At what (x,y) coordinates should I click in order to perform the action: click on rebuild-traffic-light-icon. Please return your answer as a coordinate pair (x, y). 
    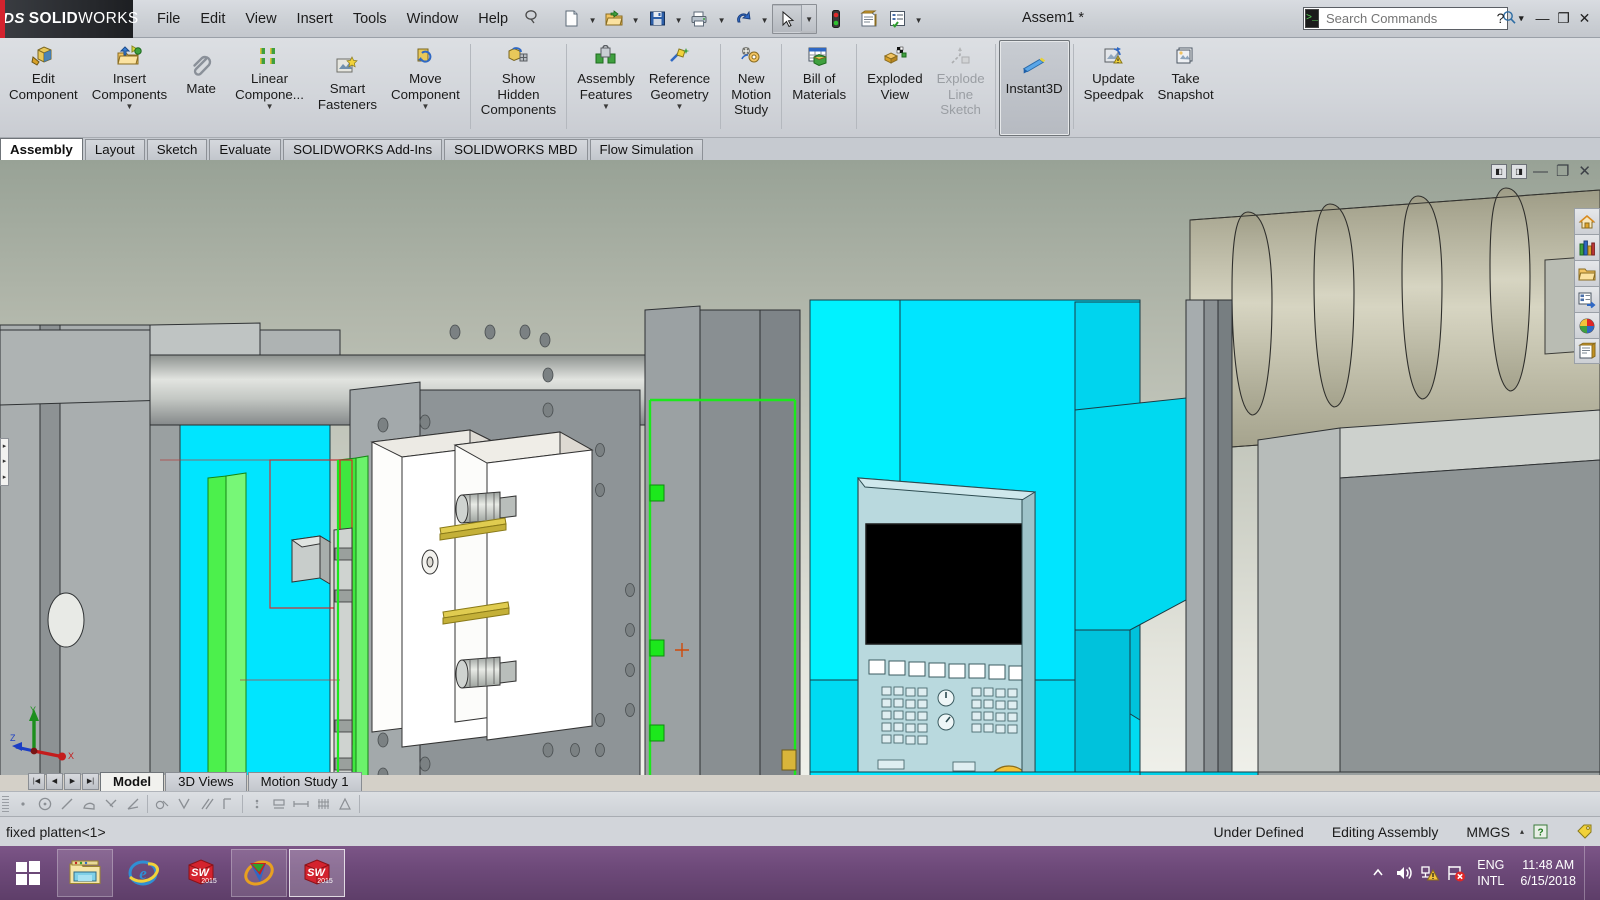
    Looking at the image, I should click on (836, 19).